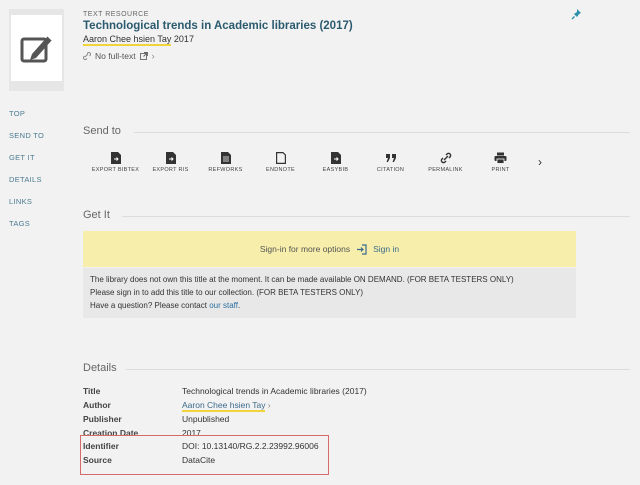 This screenshot has height=485, width=640. What do you see at coordinates (225, 158) in the screenshot?
I see `file-text-icon` at bounding box center [225, 158].